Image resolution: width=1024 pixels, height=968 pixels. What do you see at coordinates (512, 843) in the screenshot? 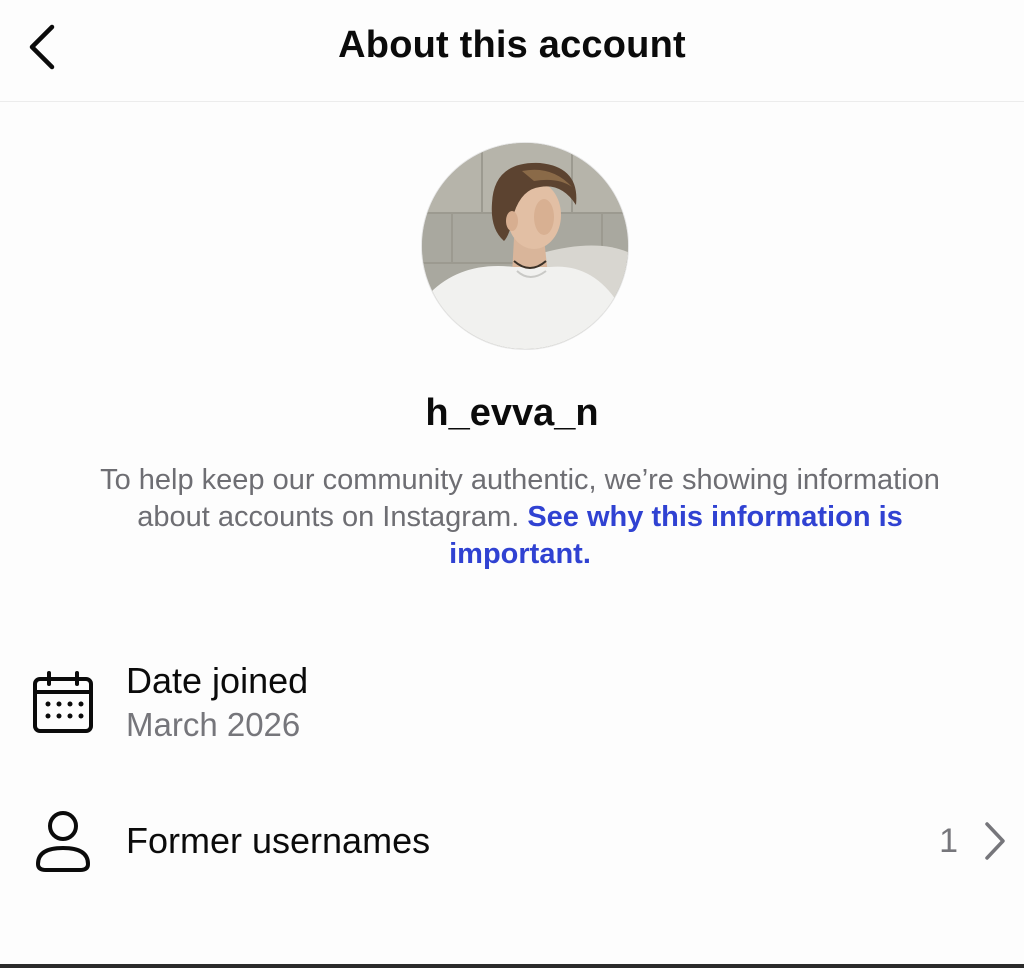
I see `former-usernames-row: Former usernames 1` at bounding box center [512, 843].